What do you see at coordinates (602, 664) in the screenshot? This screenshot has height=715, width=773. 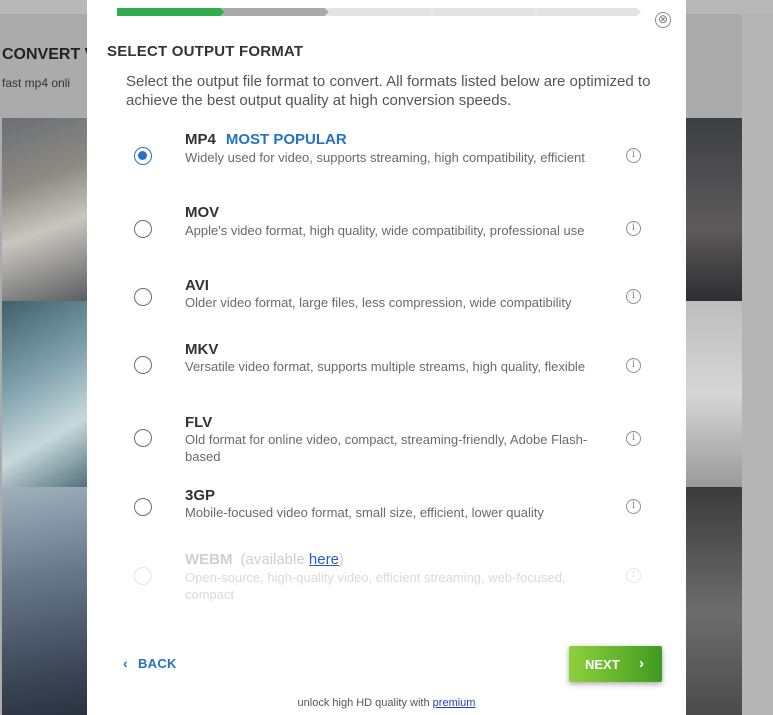 I see `next-button-label: NEXT` at bounding box center [602, 664].